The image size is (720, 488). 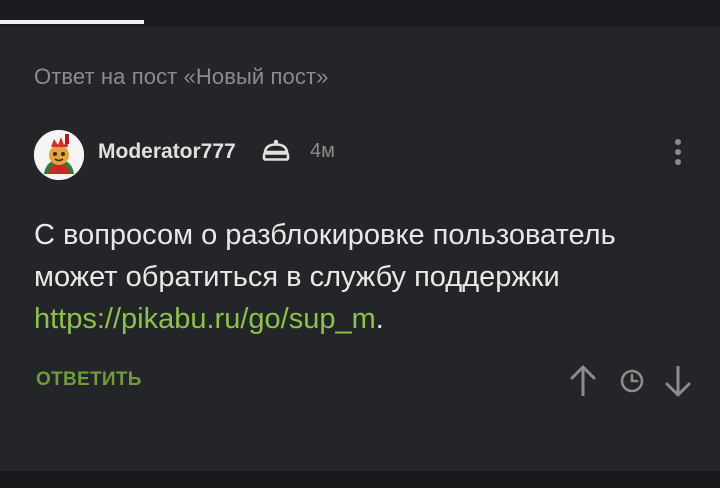 What do you see at coordinates (360, 479) in the screenshot?
I see `bottom-divider` at bounding box center [360, 479].